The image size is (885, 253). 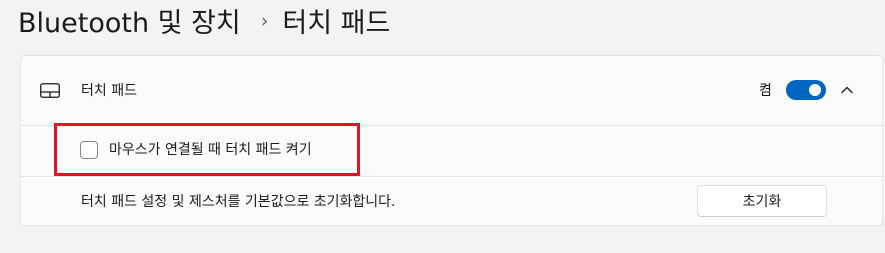 I want to click on page-title: 터치 패드, so click(x=336, y=23).